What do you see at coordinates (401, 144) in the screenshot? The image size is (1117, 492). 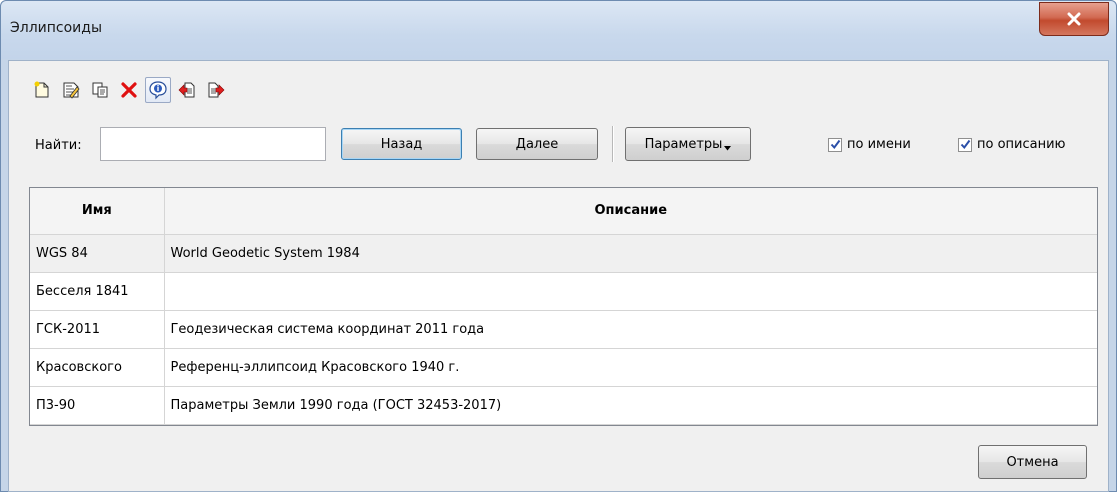 I see `back-button: Назад` at bounding box center [401, 144].